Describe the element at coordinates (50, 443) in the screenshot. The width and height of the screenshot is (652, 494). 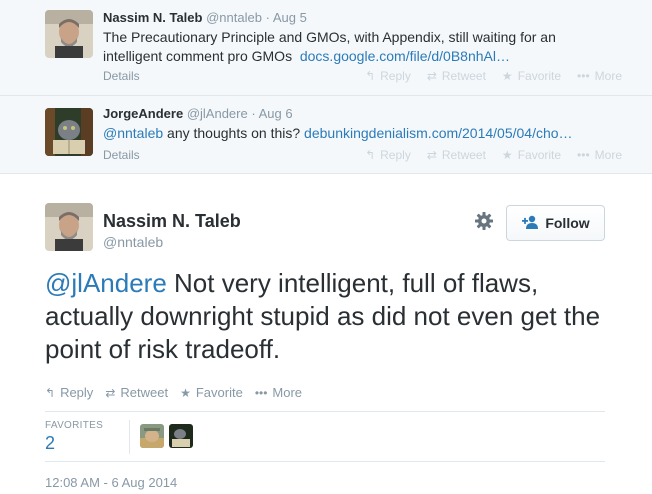
I see `favorites-count: 2` at that location.